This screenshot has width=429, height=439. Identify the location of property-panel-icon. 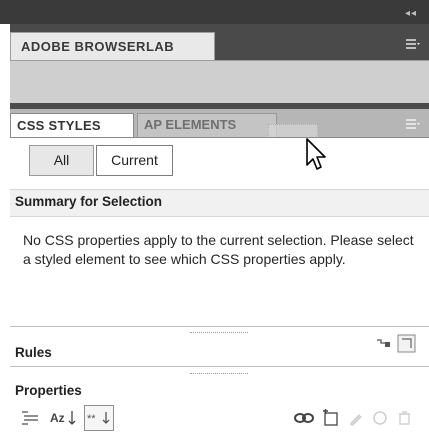
(407, 344).